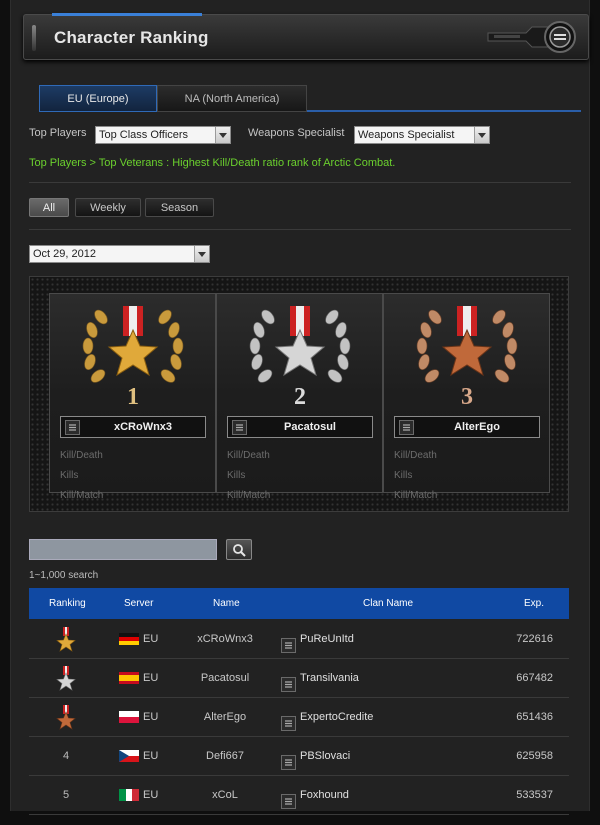  Describe the element at coordinates (225, 795) in the screenshot. I see `player-name-cell: xCoL` at that location.